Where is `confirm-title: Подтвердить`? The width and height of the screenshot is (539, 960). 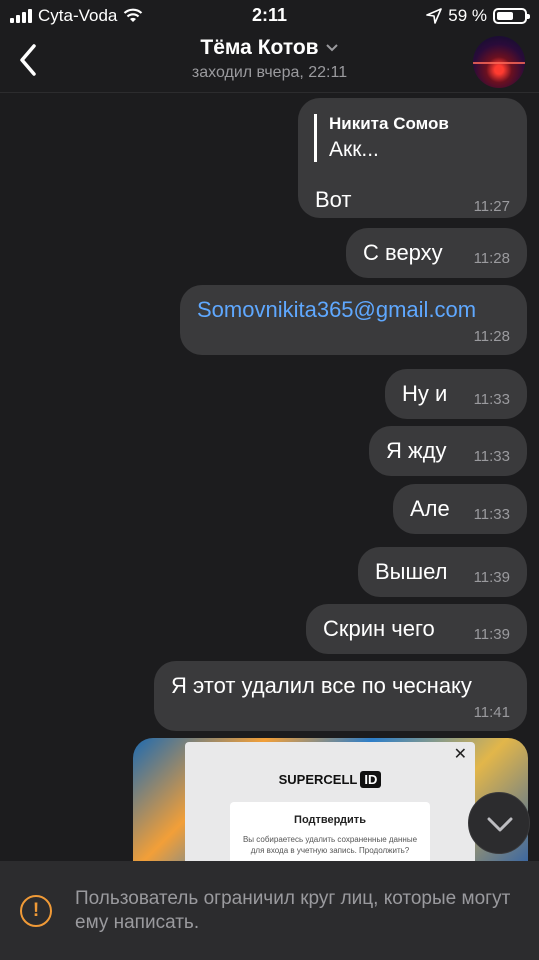
confirm-title: Подтвердить is located at coordinates (330, 820).